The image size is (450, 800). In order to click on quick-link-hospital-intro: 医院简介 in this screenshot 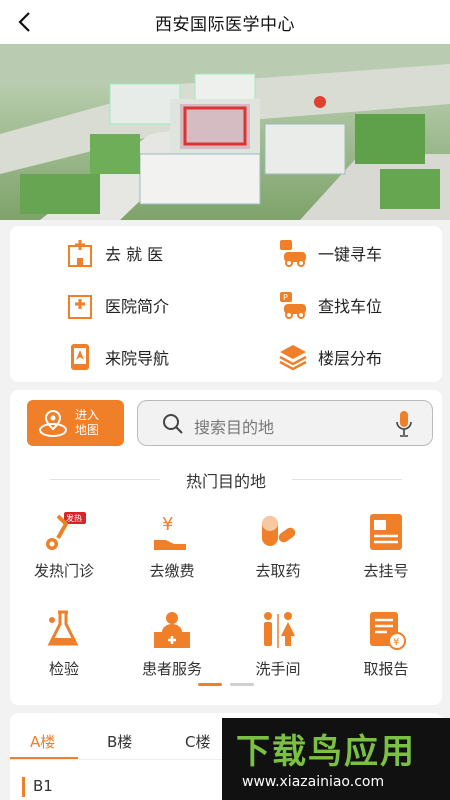, I will do `click(117, 305)`.